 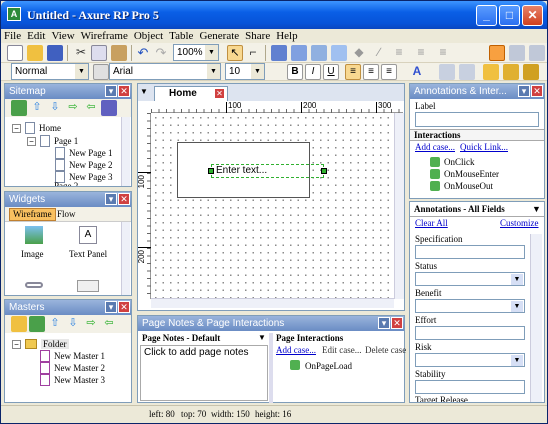 I want to click on sitemap-item-page2: Page 2, so click(x=66, y=183).